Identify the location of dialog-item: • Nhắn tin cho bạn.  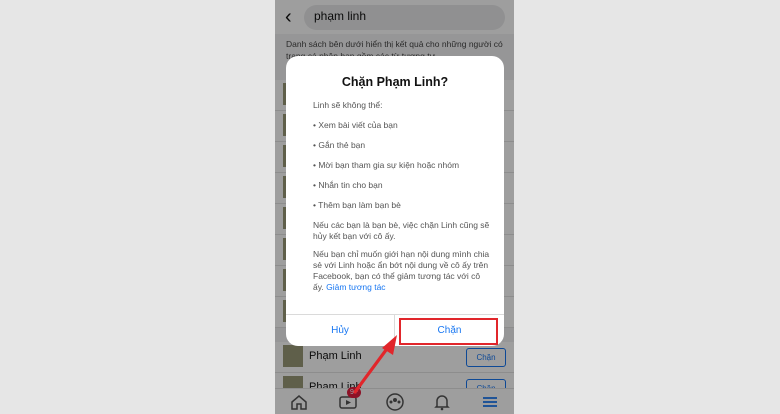
(348, 185).